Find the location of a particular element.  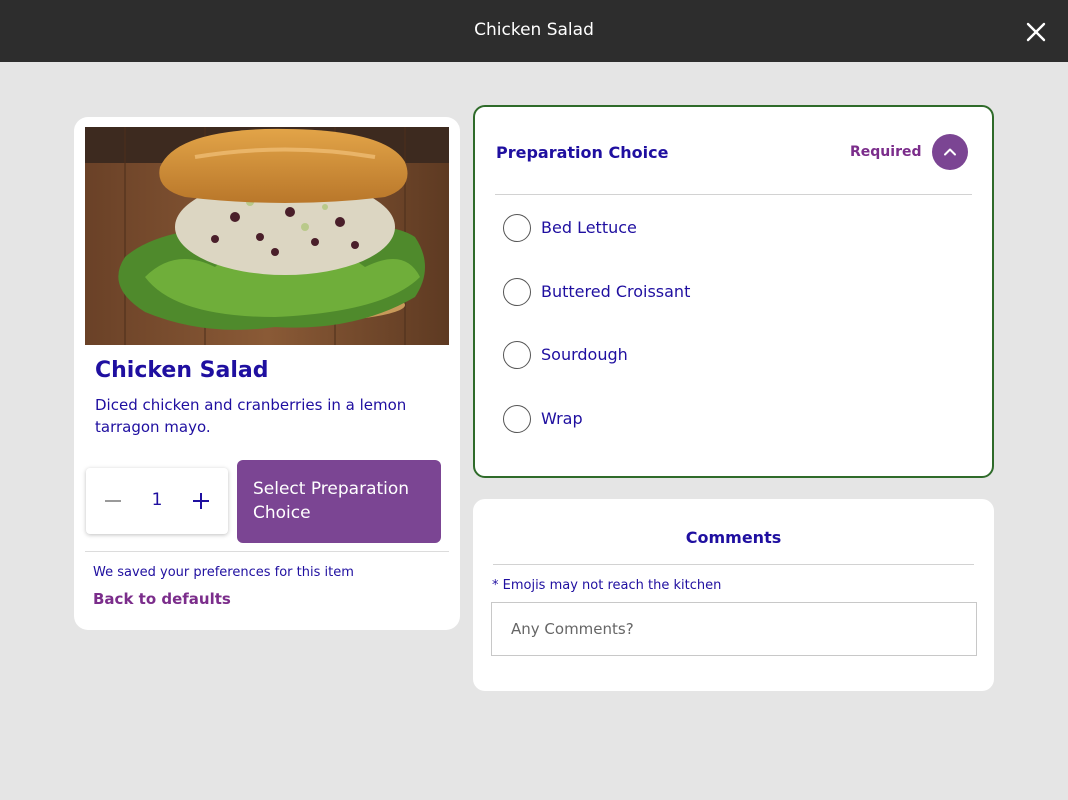

quantity-stepper: 1 is located at coordinates (157, 501).